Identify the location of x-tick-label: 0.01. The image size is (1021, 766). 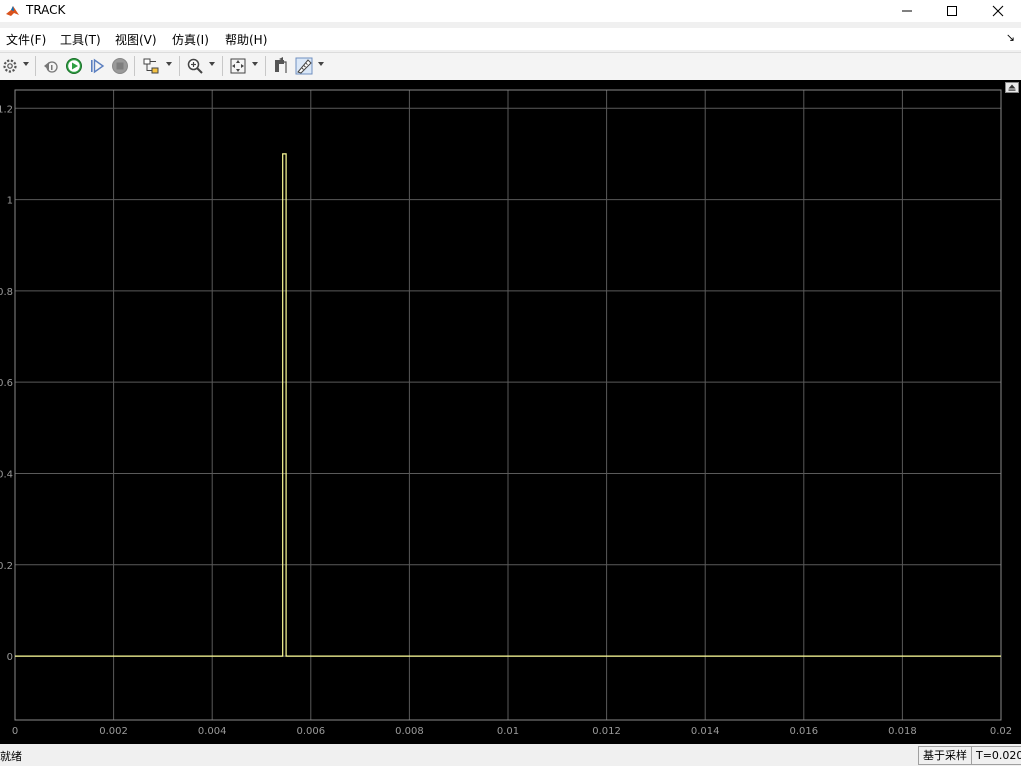
(508, 731).